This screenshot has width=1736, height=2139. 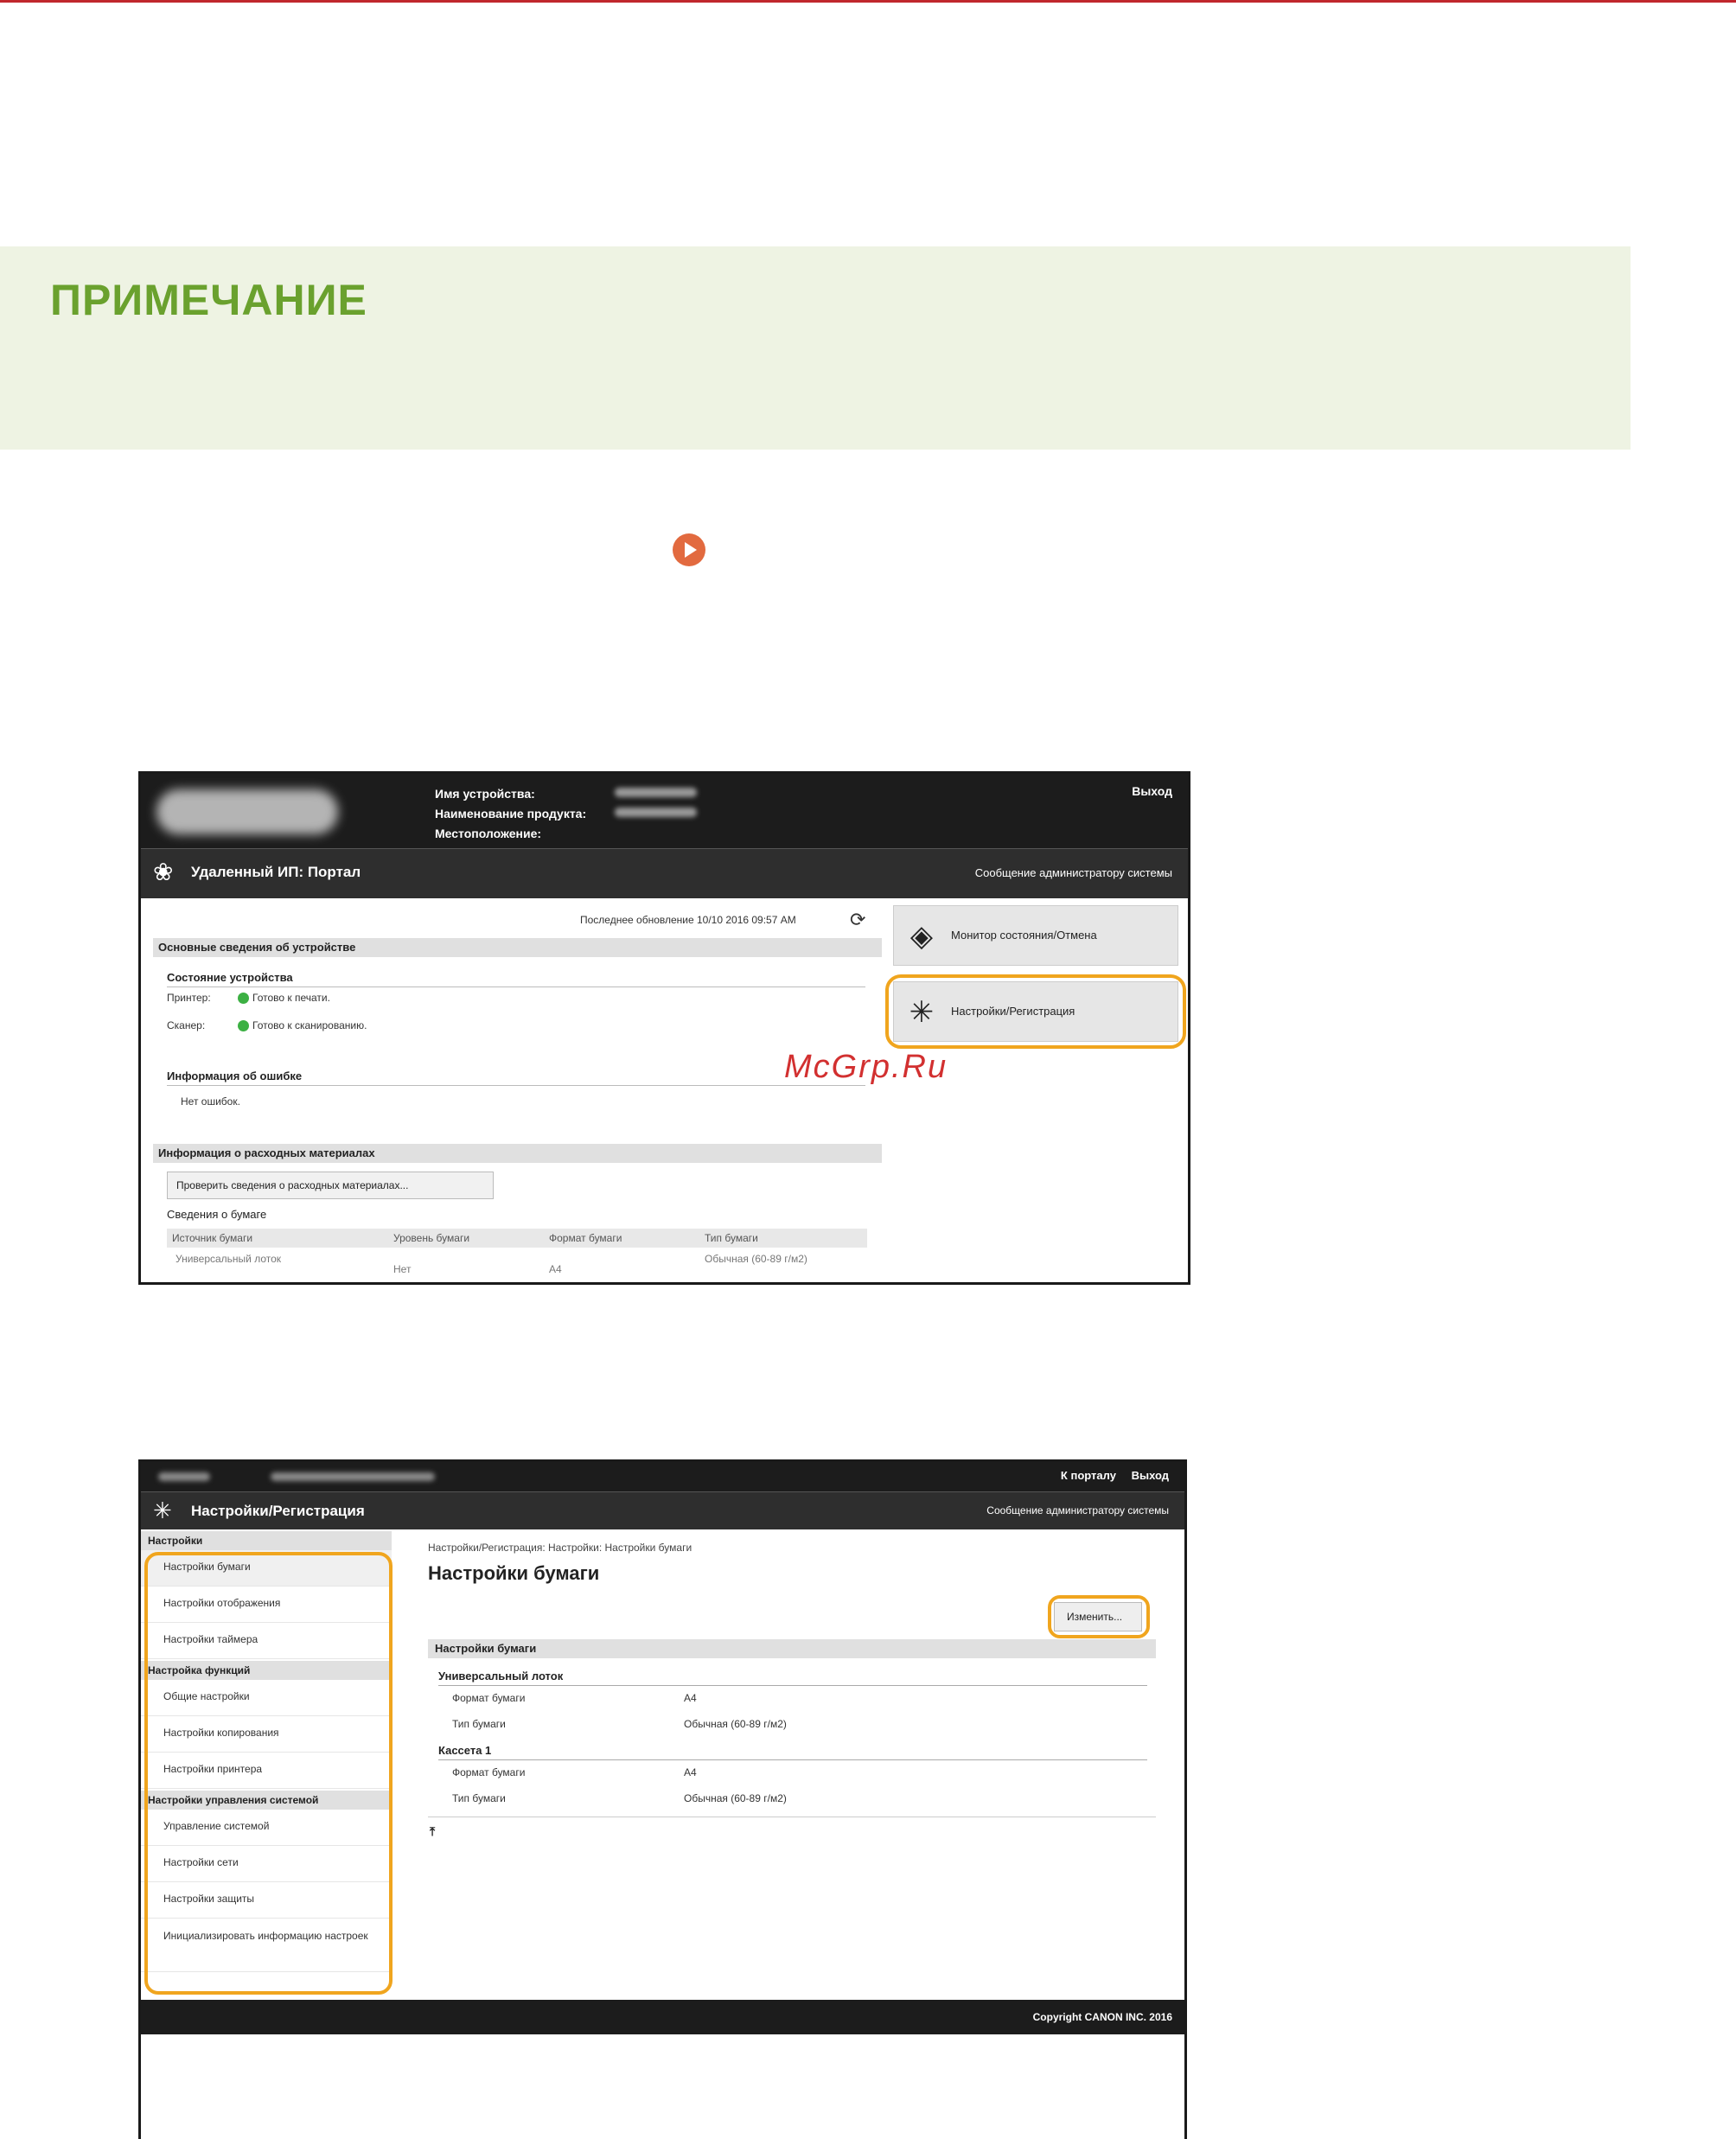 What do you see at coordinates (485, 794) in the screenshot?
I see `device-name-label: Имя устройства:` at bounding box center [485, 794].